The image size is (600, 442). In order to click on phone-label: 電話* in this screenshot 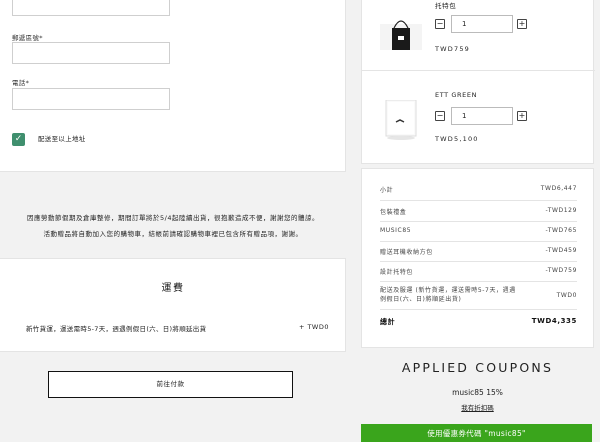, I will do `click(21, 83)`.